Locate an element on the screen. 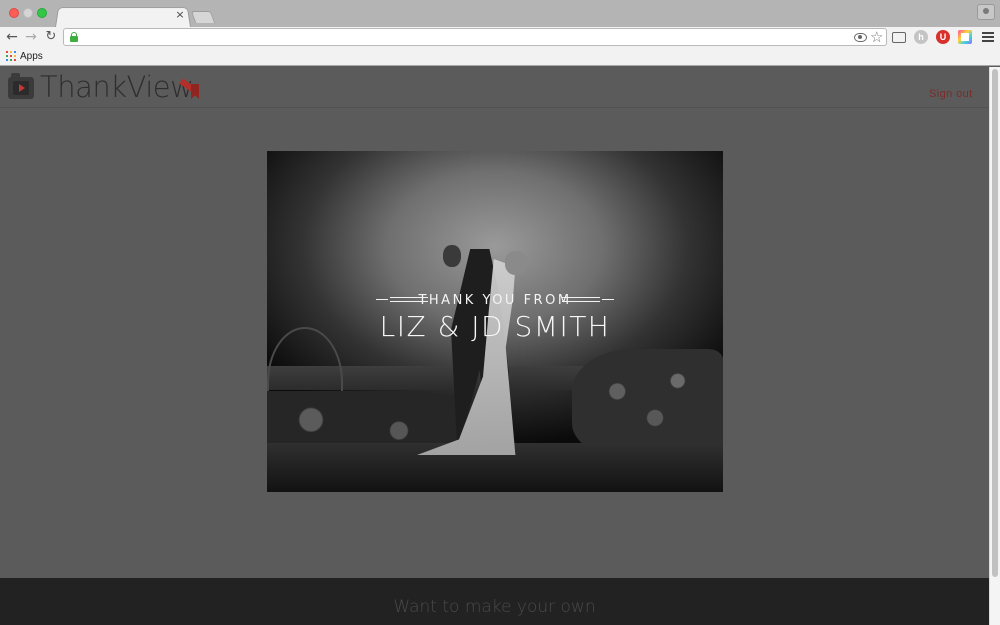  bookmark-star-icon: ☆ is located at coordinates (876, 37).